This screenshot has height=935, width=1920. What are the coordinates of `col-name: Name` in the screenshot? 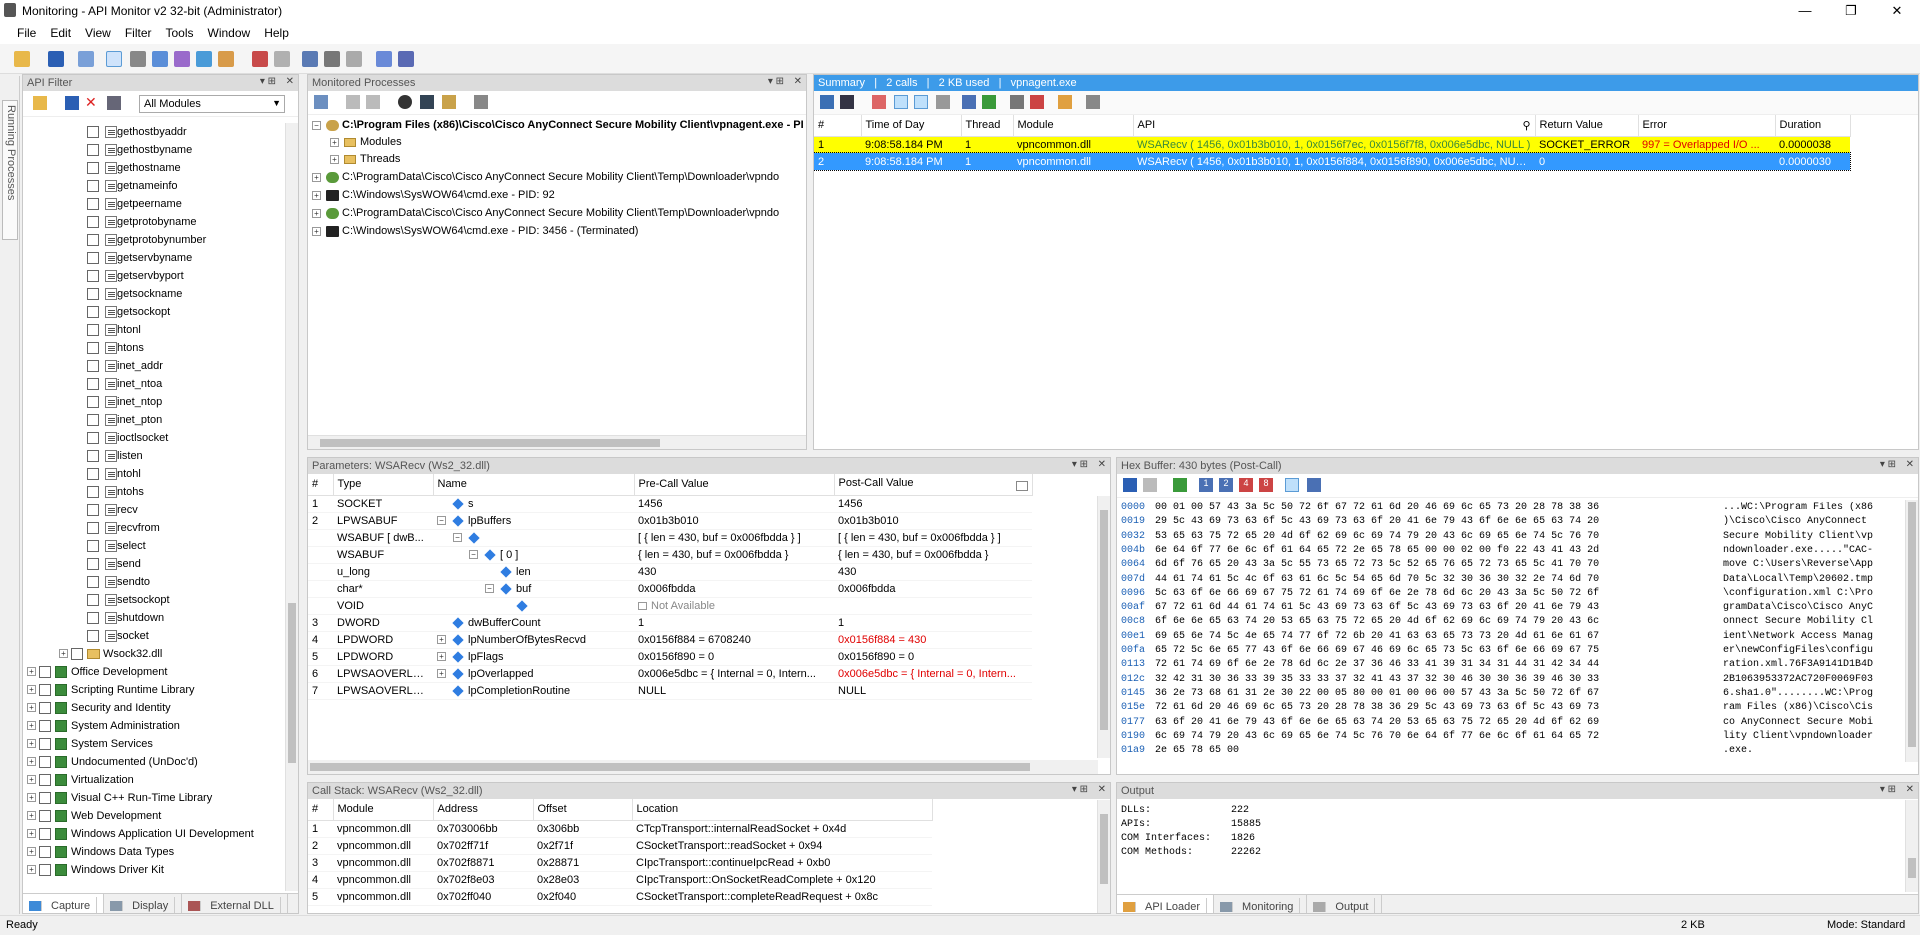 It's located at (534, 485).